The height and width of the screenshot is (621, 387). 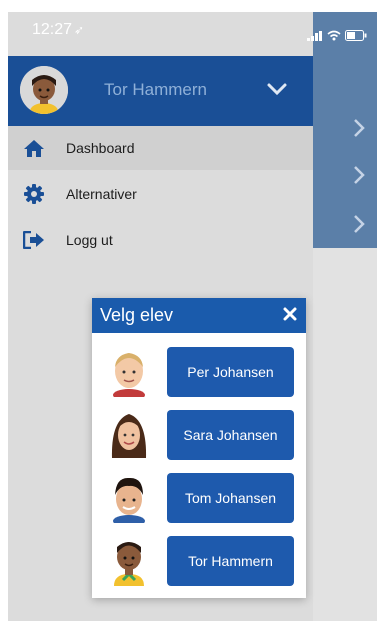 I want to click on close-icon, so click(x=290, y=314).